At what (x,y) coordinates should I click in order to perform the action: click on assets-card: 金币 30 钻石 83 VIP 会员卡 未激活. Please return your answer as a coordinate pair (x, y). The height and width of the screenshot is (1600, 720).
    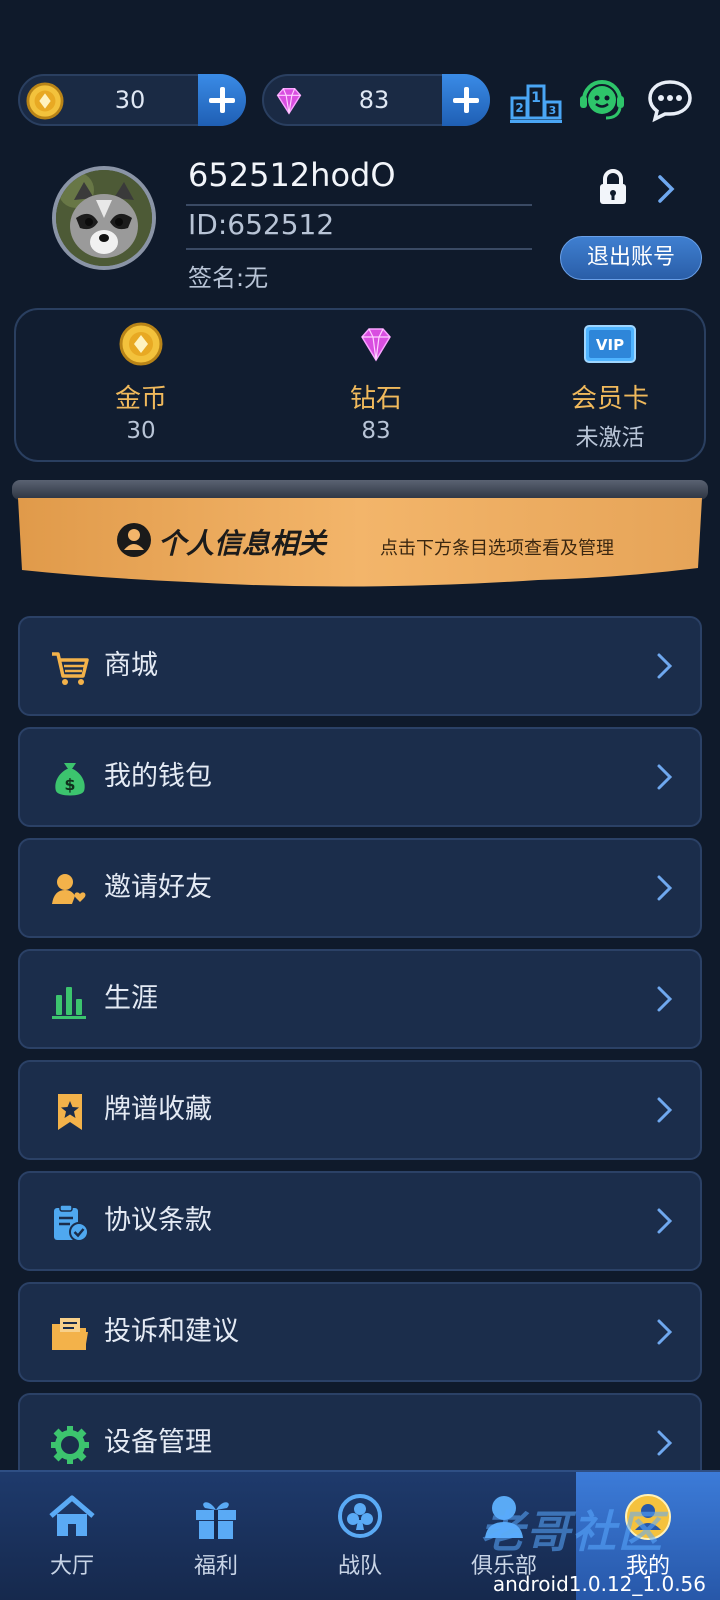
    Looking at the image, I should click on (360, 385).